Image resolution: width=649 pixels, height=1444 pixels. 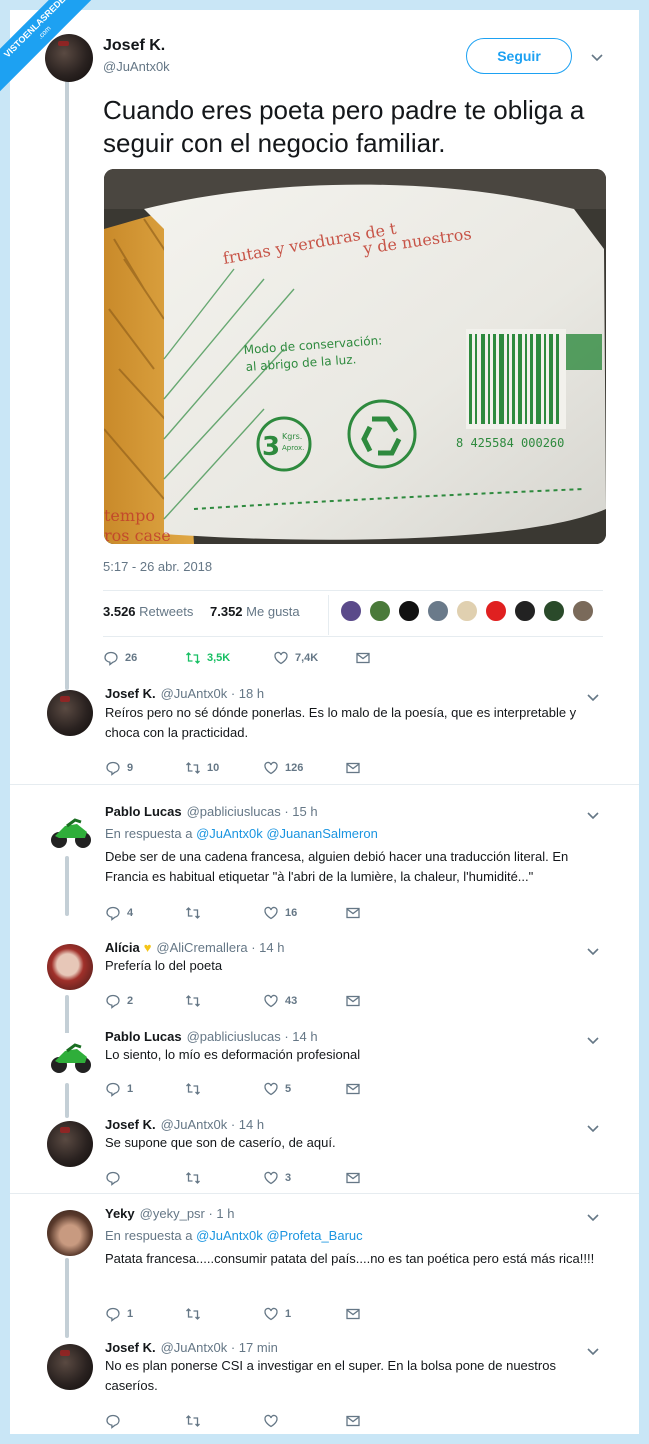 I want to click on stats-divider, so click(x=328, y=615).